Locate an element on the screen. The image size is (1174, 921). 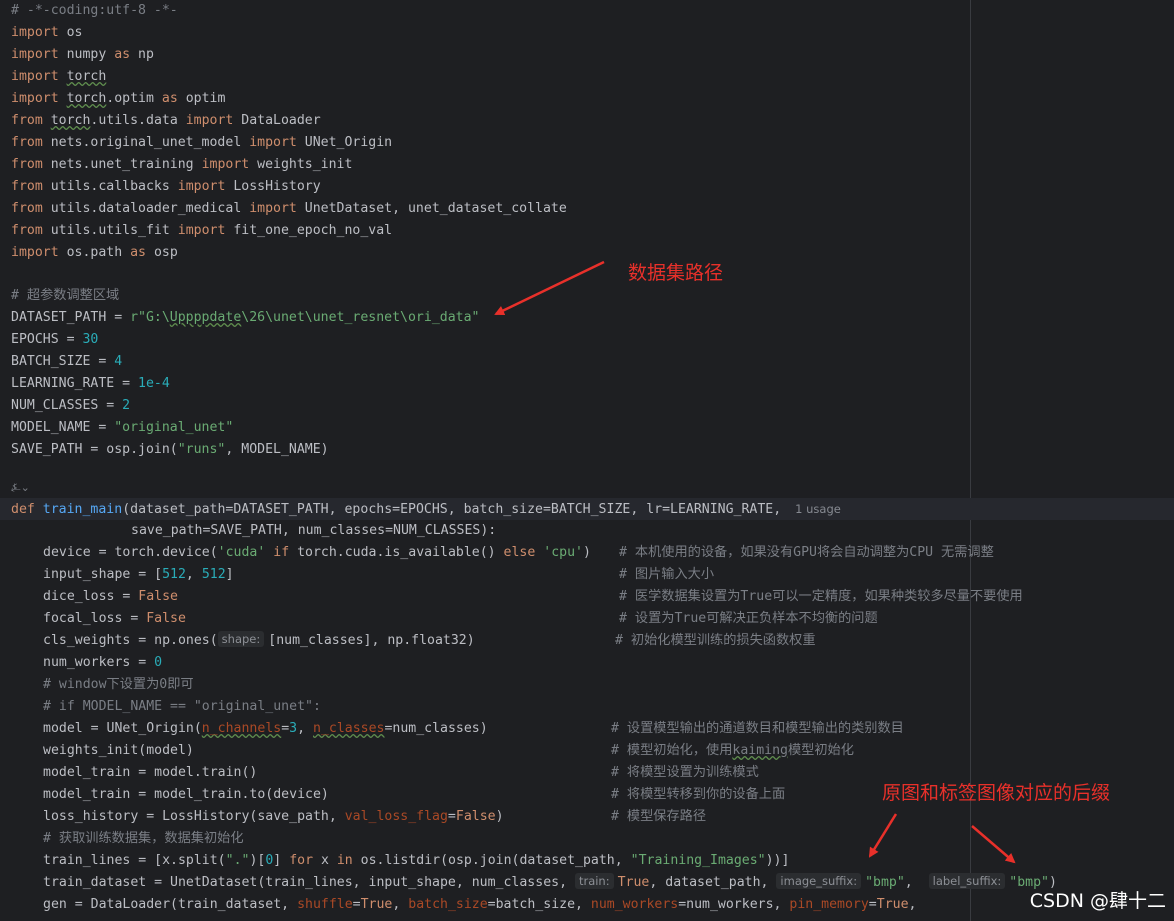
code-line-2: import os is located at coordinates (47, 32).